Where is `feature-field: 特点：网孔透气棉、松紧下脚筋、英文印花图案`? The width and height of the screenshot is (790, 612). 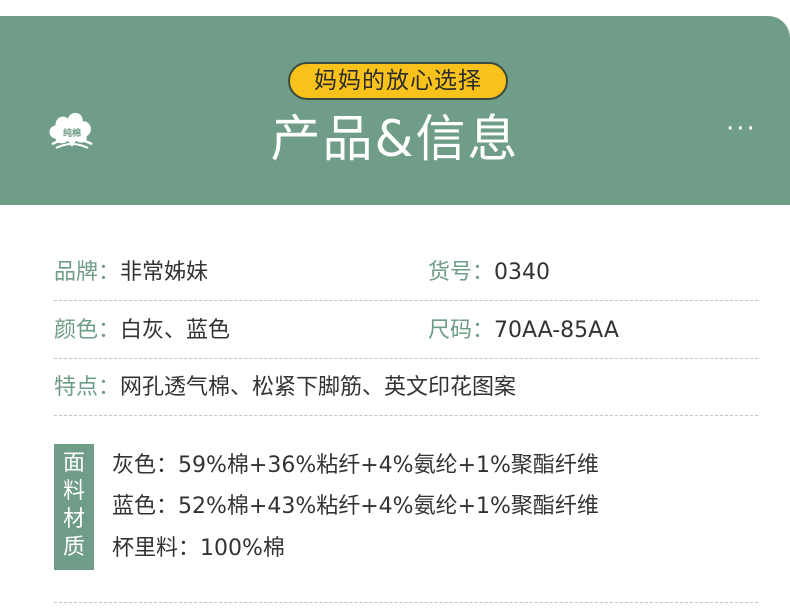 feature-field: 特点：网孔透气棉、松紧下脚筋、英文印花图案 is located at coordinates (285, 388).